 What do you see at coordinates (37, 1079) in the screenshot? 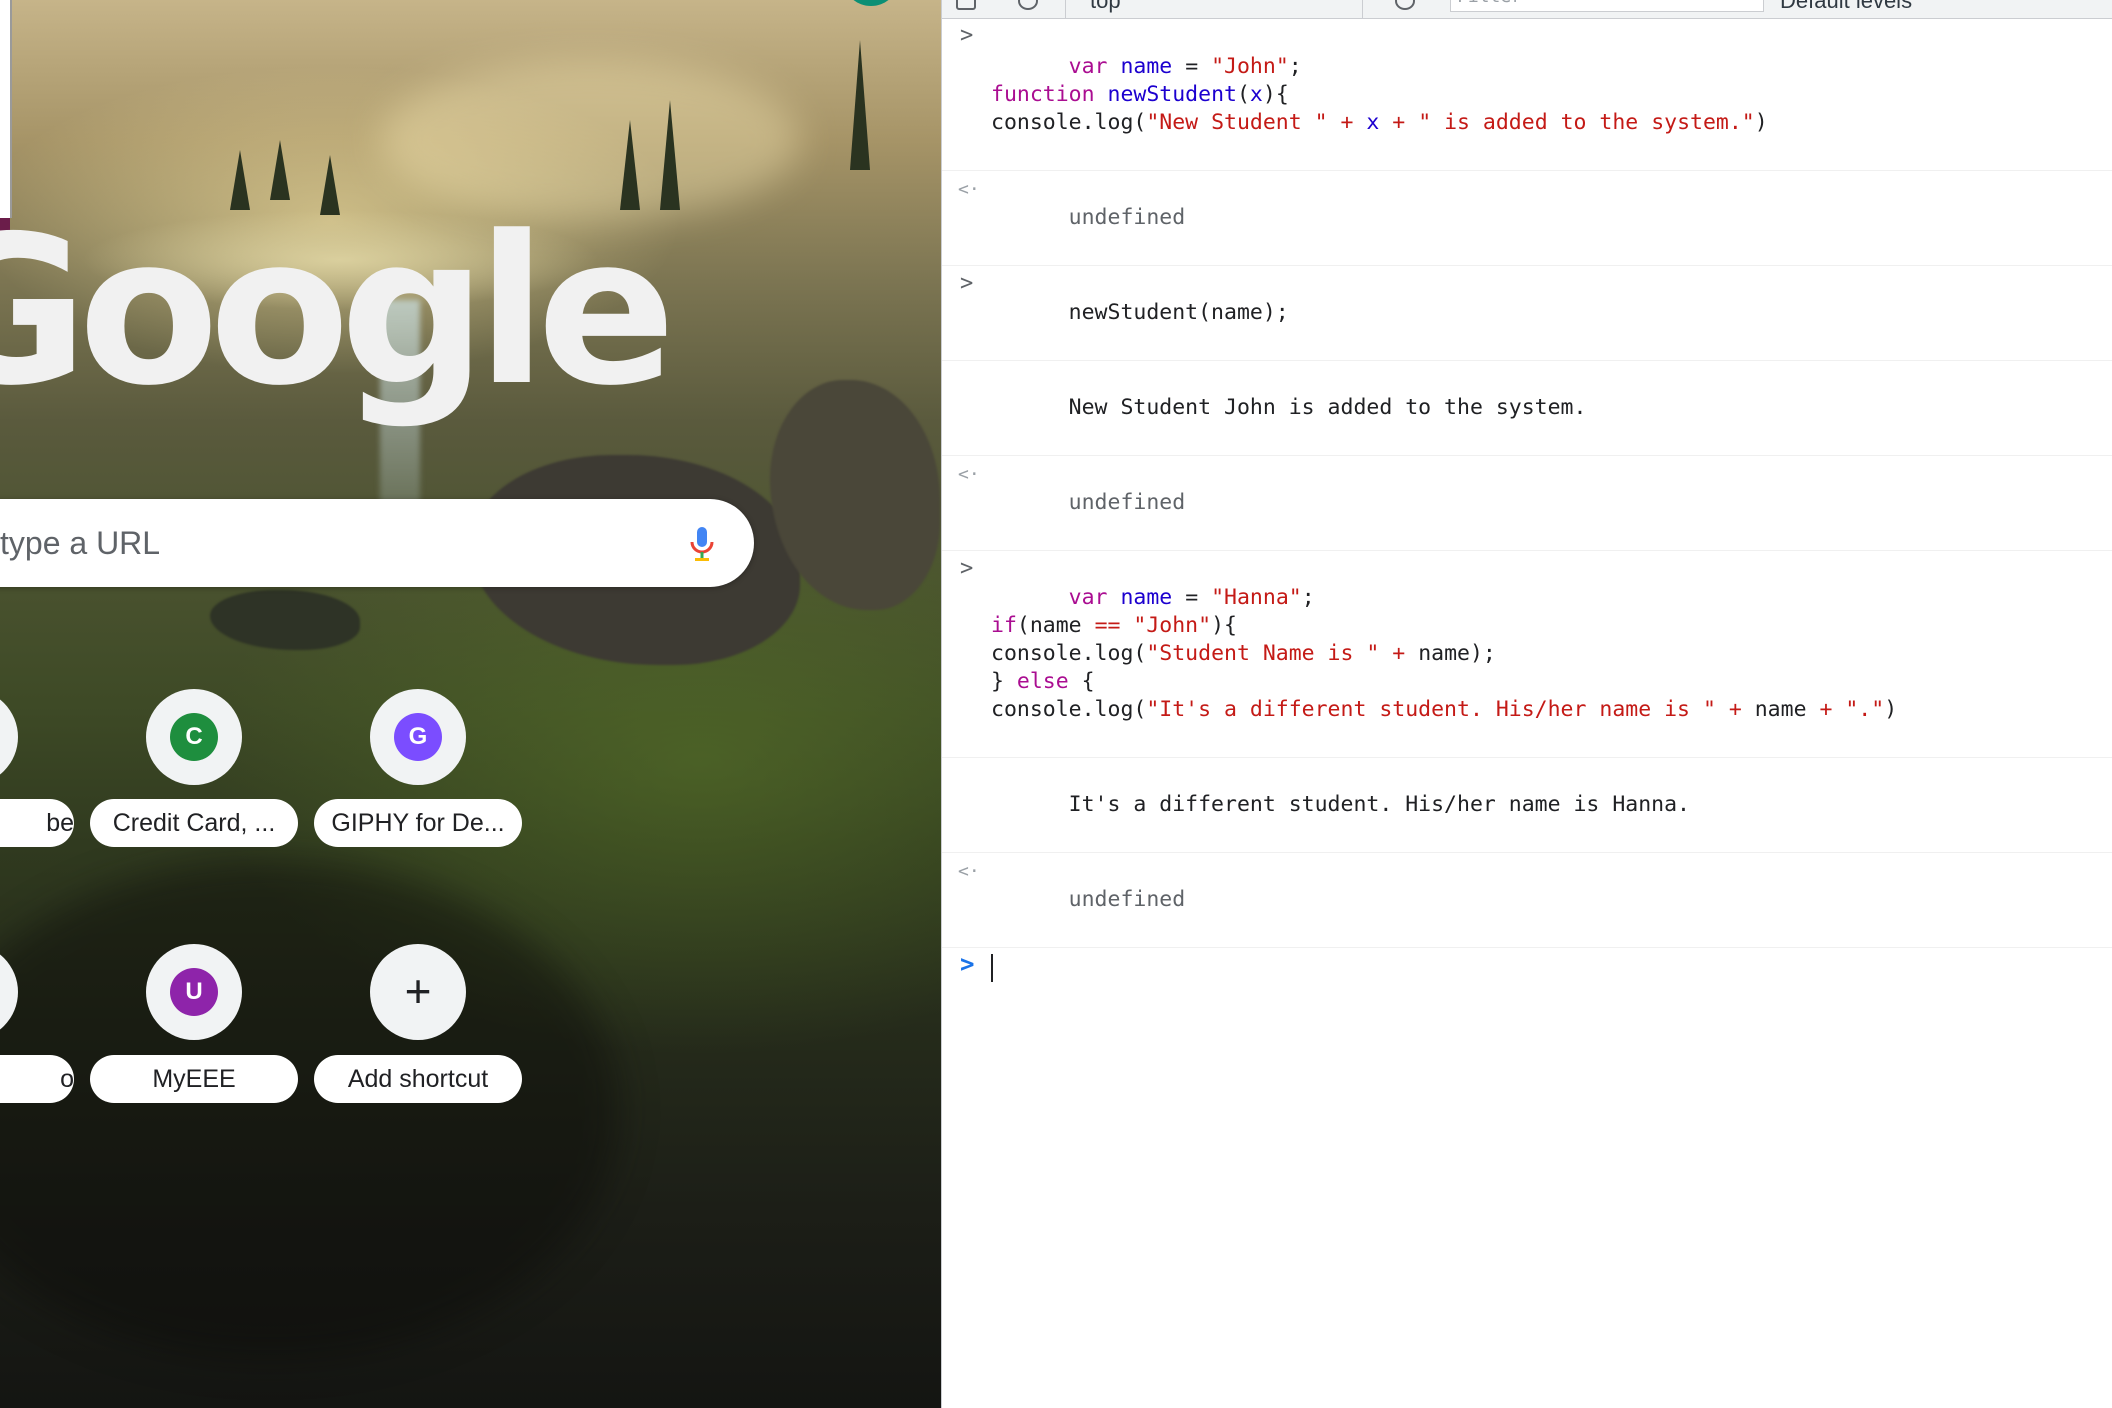
I see `shortcut-label: o` at bounding box center [37, 1079].